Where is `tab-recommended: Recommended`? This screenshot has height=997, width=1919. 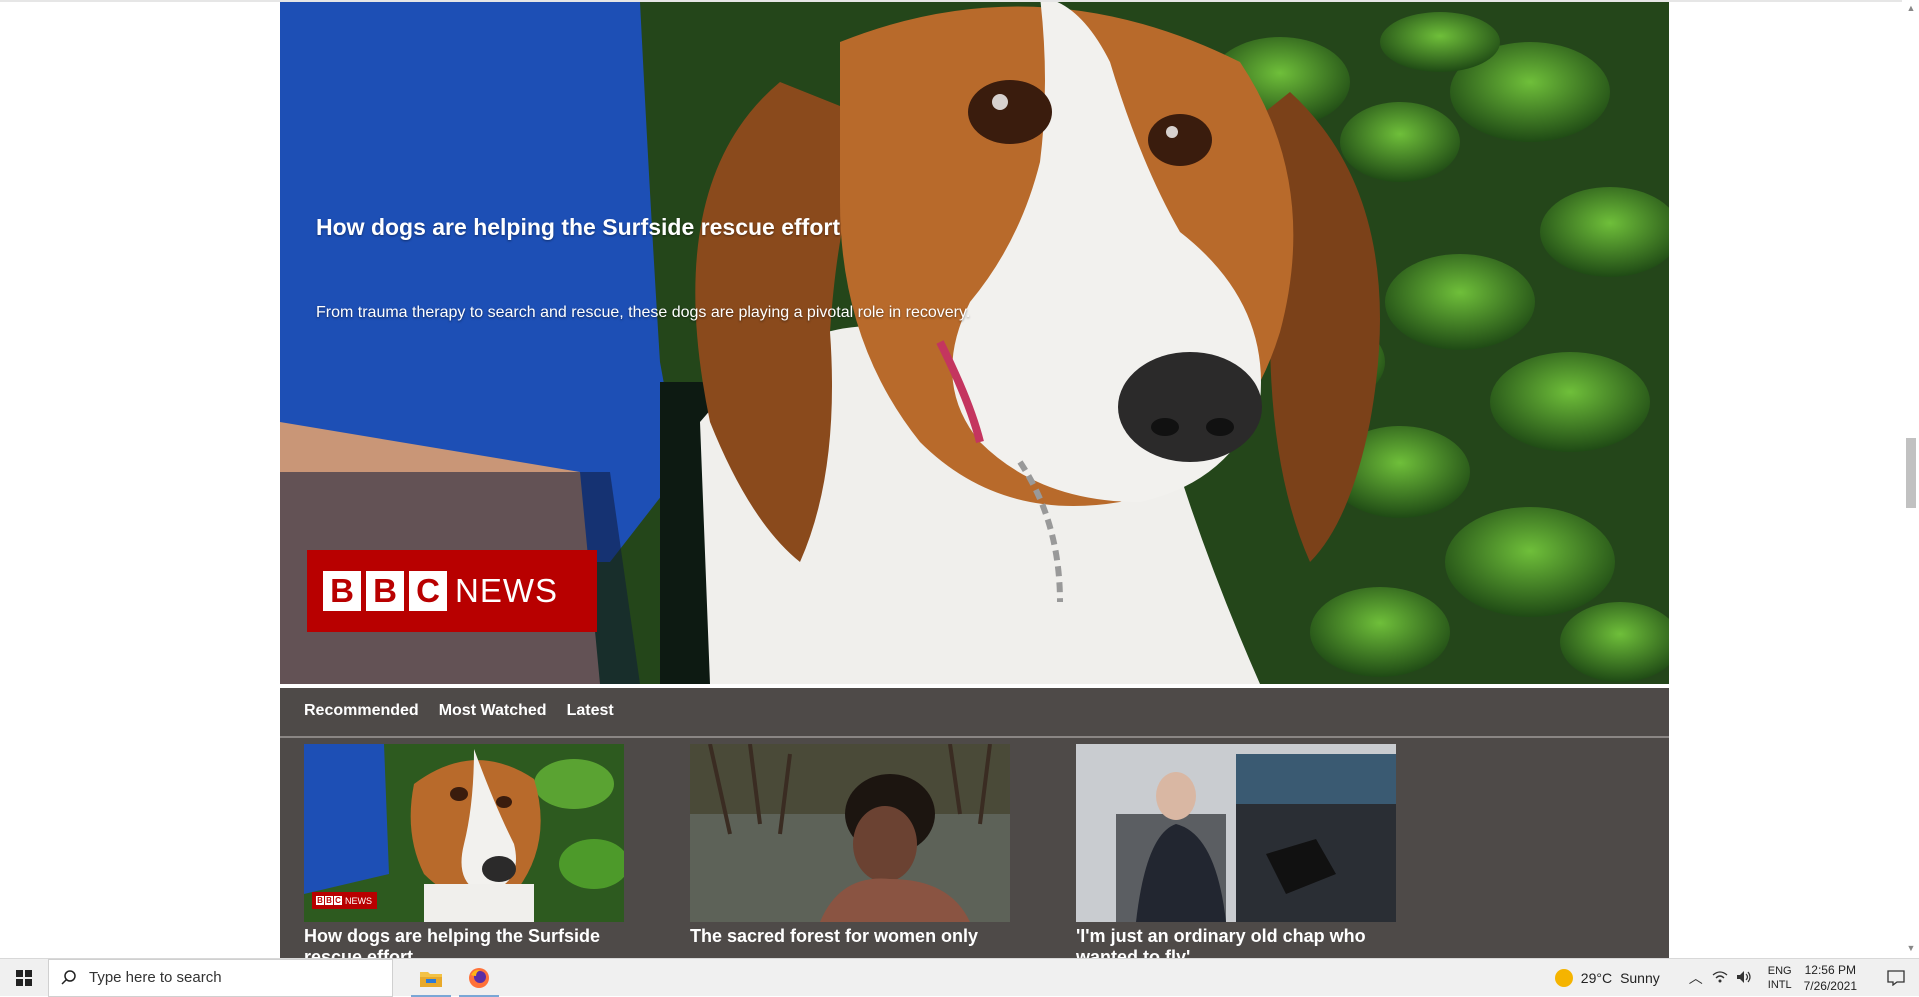
tab-recommended: Recommended is located at coordinates (361, 711).